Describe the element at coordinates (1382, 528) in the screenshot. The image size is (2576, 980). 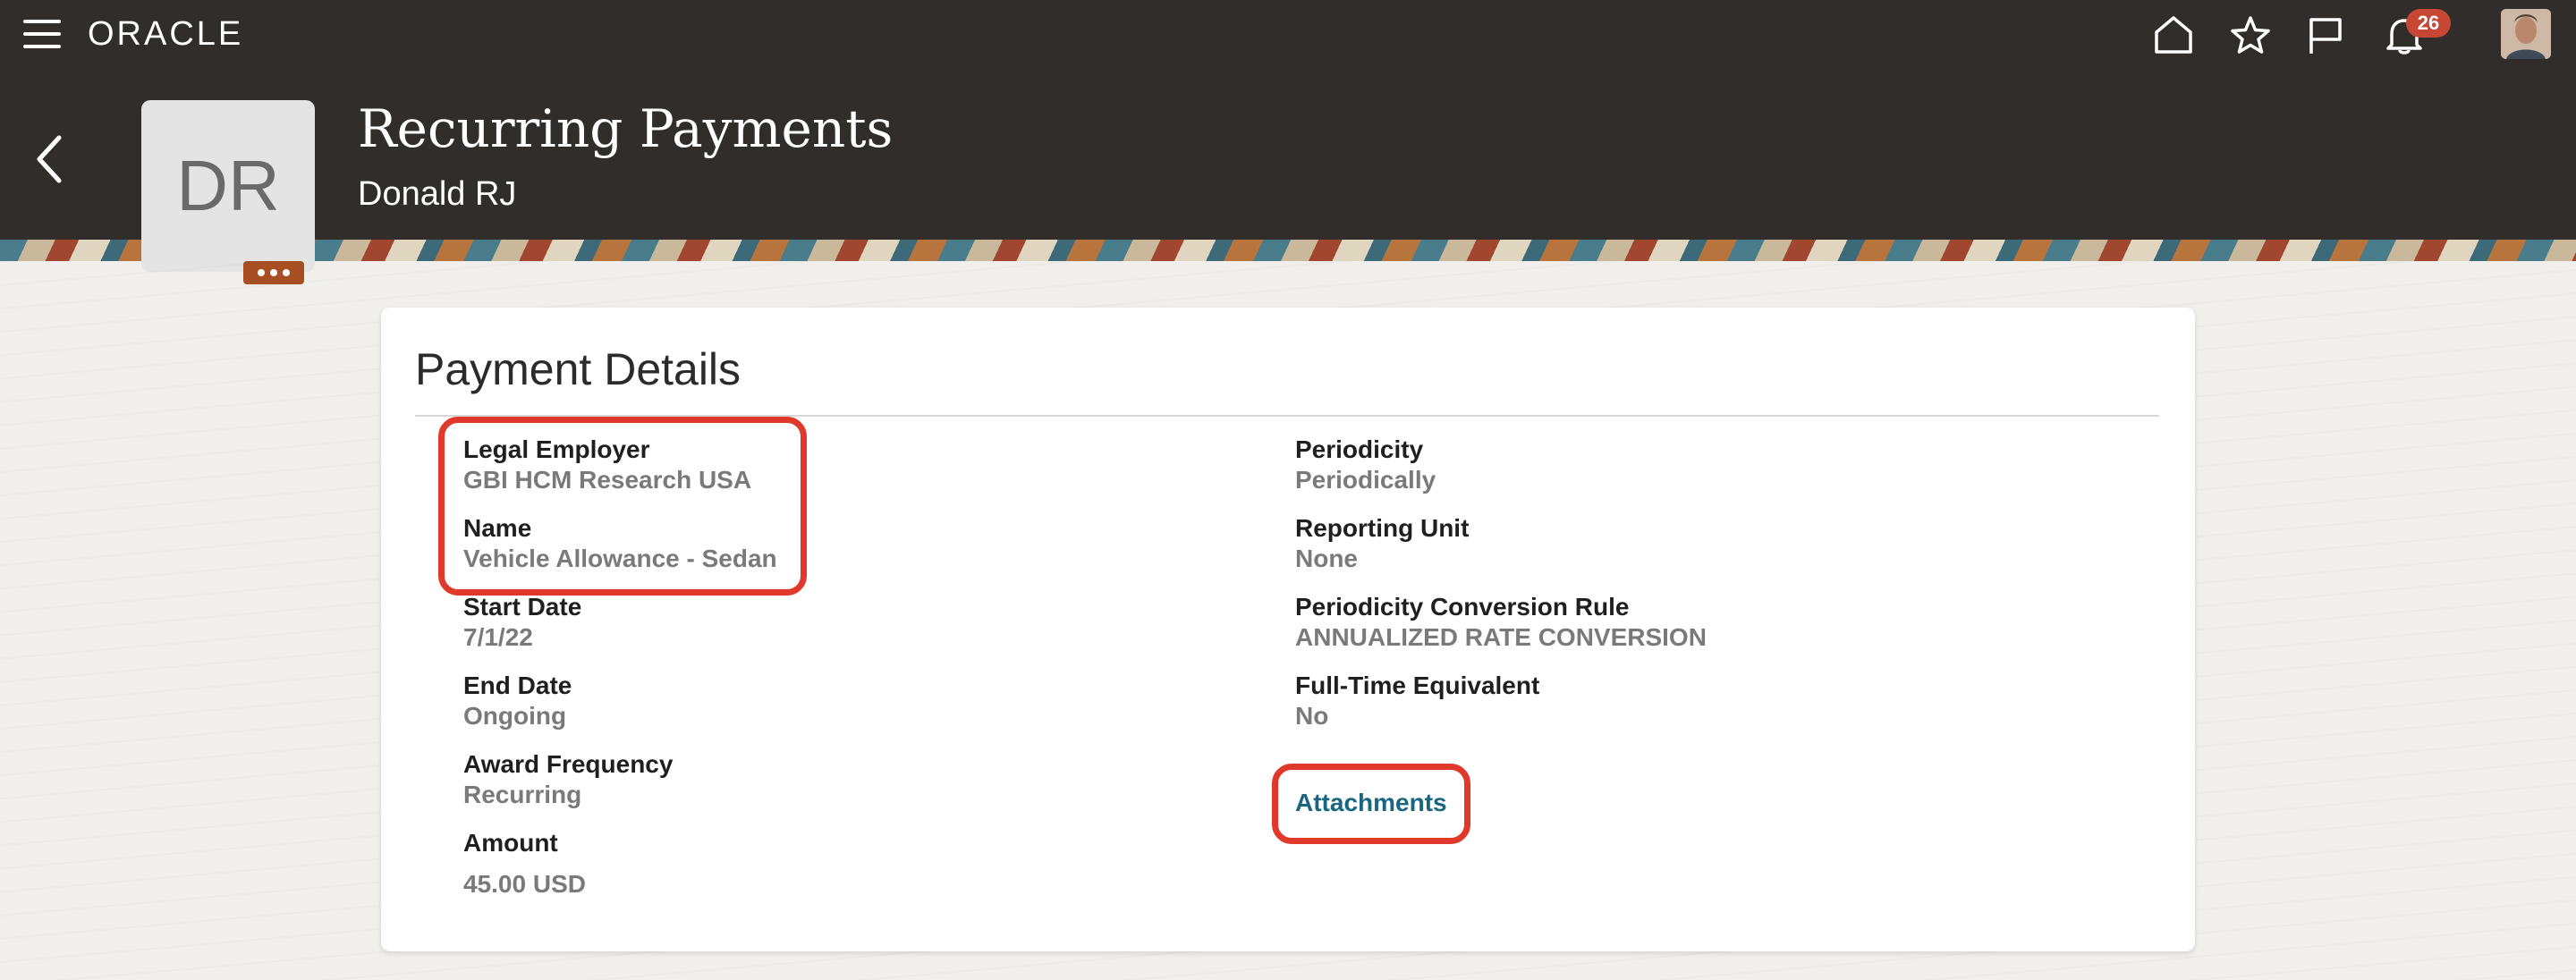
I see `field-label: Reporting Unit` at that location.